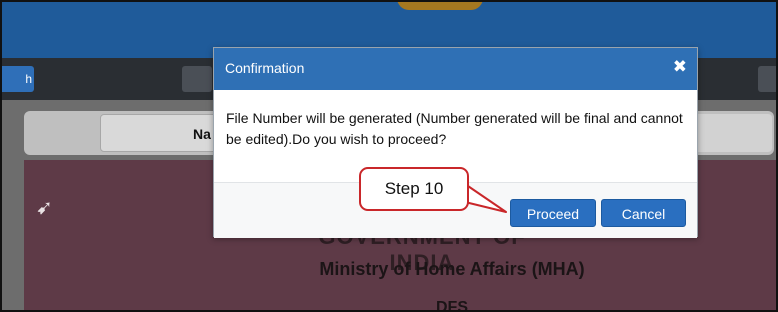  I want to click on proceed-button: Proceed, so click(553, 213).